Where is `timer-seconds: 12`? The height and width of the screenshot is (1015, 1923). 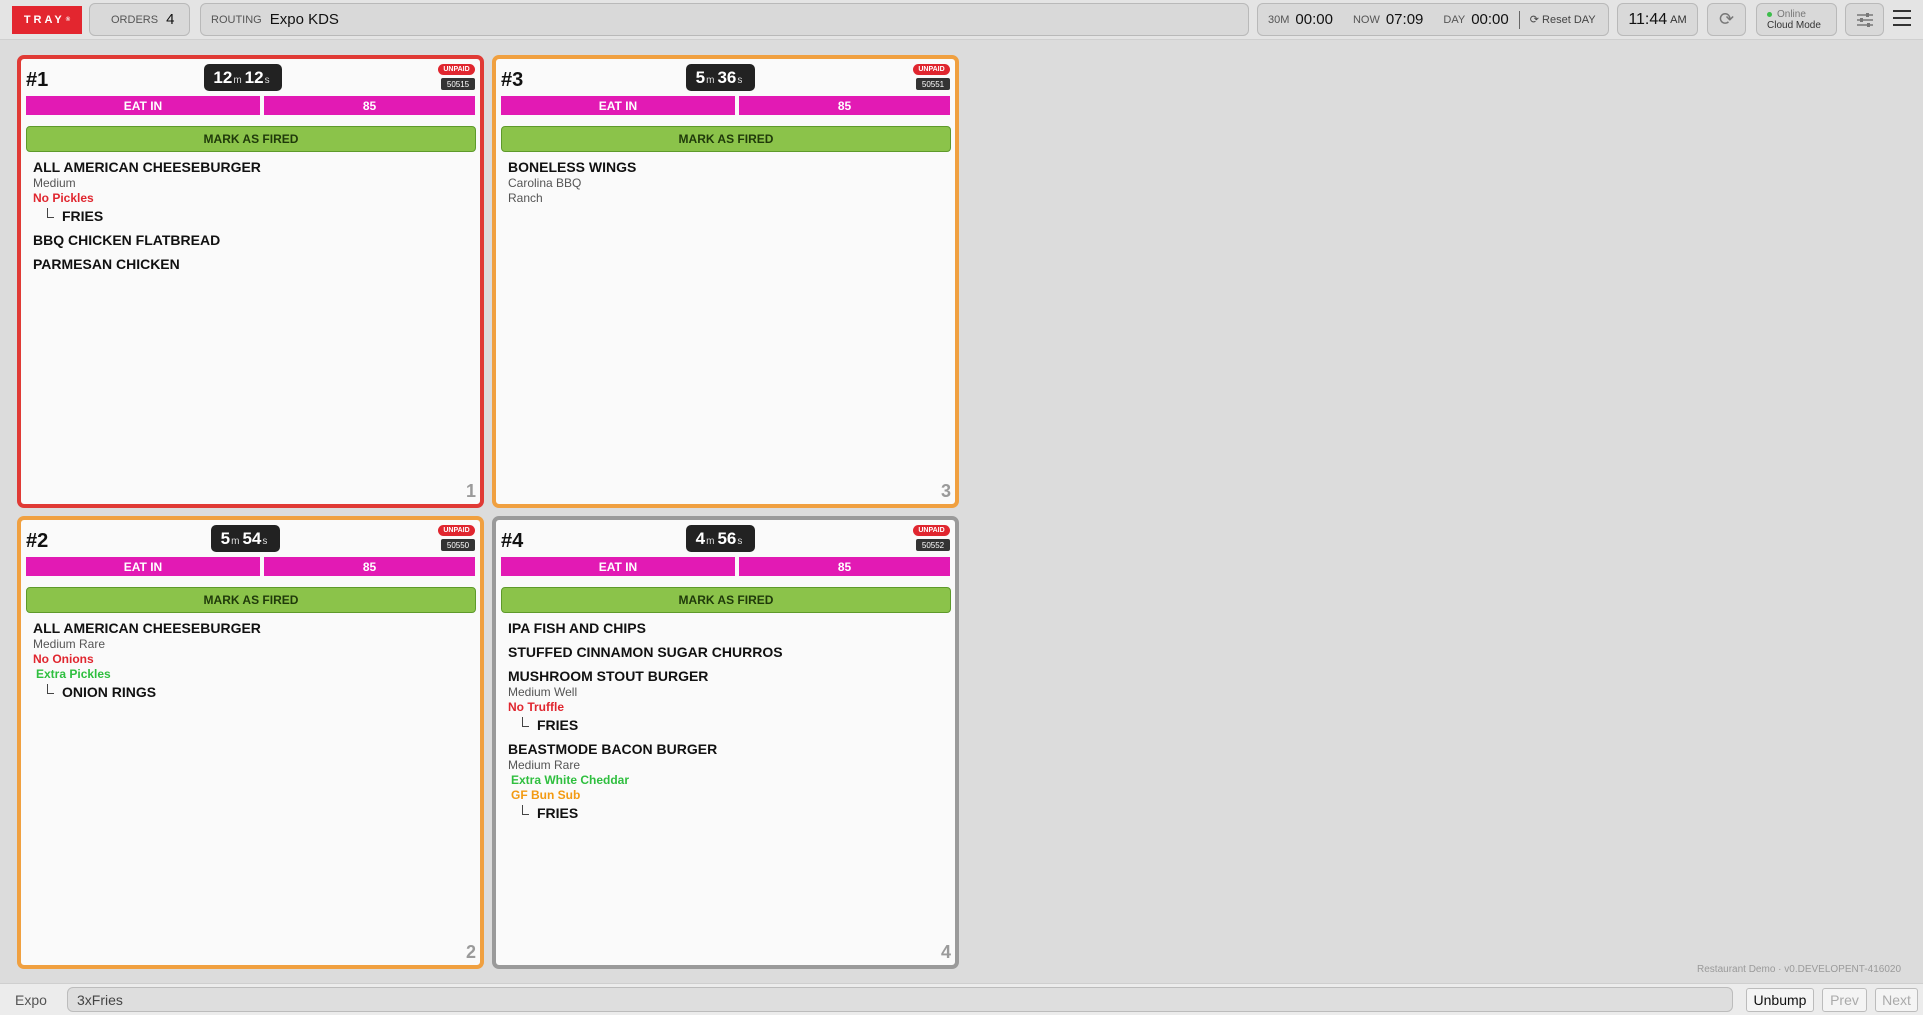 timer-seconds: 12 is located at coordinates (254, 77).